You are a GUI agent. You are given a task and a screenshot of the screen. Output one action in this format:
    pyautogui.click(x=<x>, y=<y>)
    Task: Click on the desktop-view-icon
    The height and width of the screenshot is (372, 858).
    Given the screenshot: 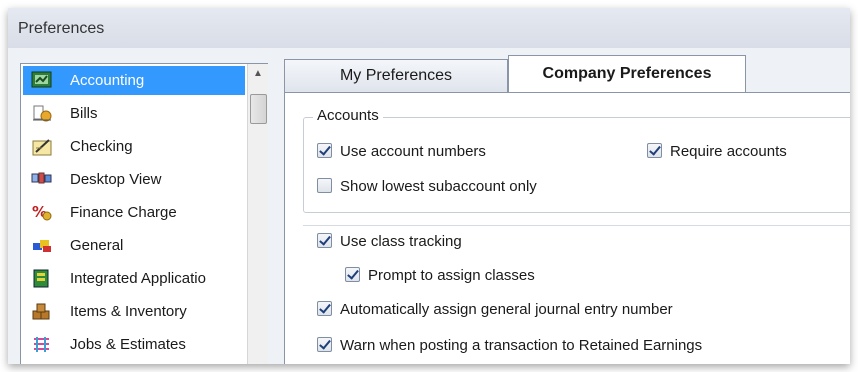 What is the action you would take?
    pyautogui.click(x=42, y=179)
    